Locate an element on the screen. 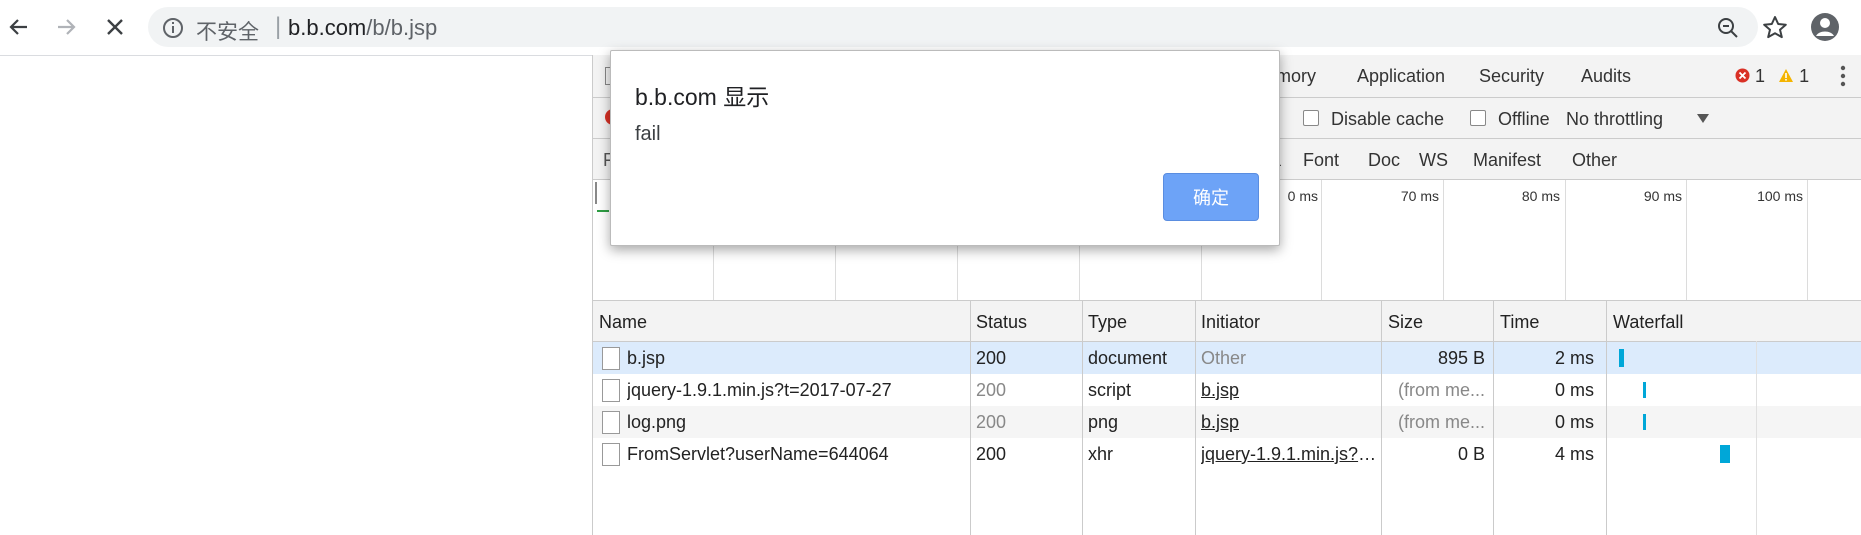 Image resolution: width=1861 pixels, height=535 pixels. warning-count: 1 is located at coordinates (1804, 76).